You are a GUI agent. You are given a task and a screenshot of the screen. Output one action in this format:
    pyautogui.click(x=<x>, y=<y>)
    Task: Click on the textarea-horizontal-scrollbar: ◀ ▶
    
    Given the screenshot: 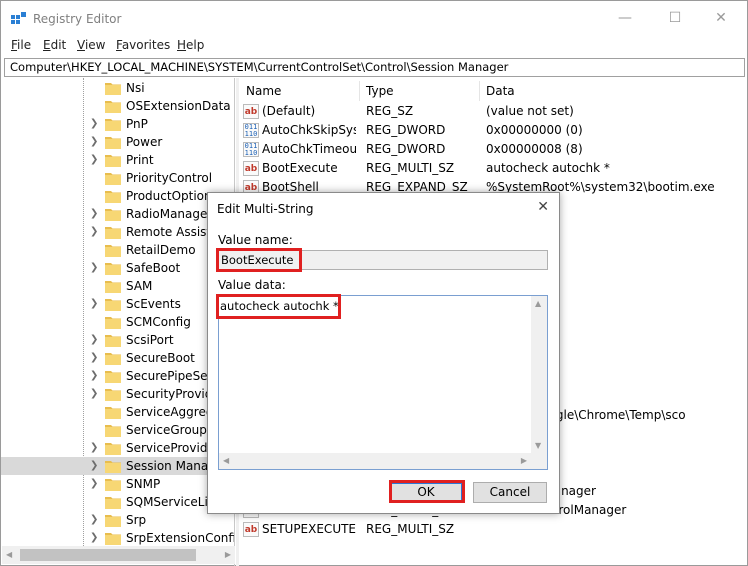 What is the action you would take?
    pyautogui.click(x=375, y=461)
    